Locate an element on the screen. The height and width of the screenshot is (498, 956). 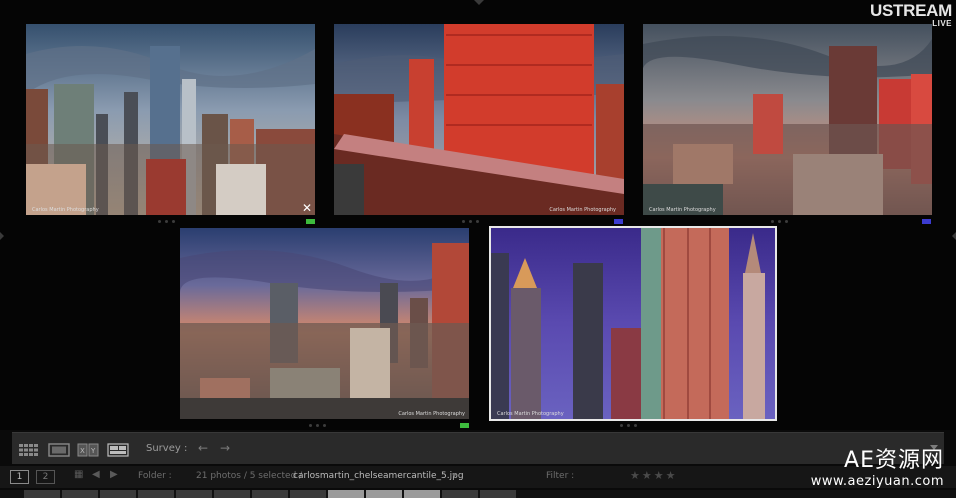
close-icon: ✕ is located at coordinates (307, 208).